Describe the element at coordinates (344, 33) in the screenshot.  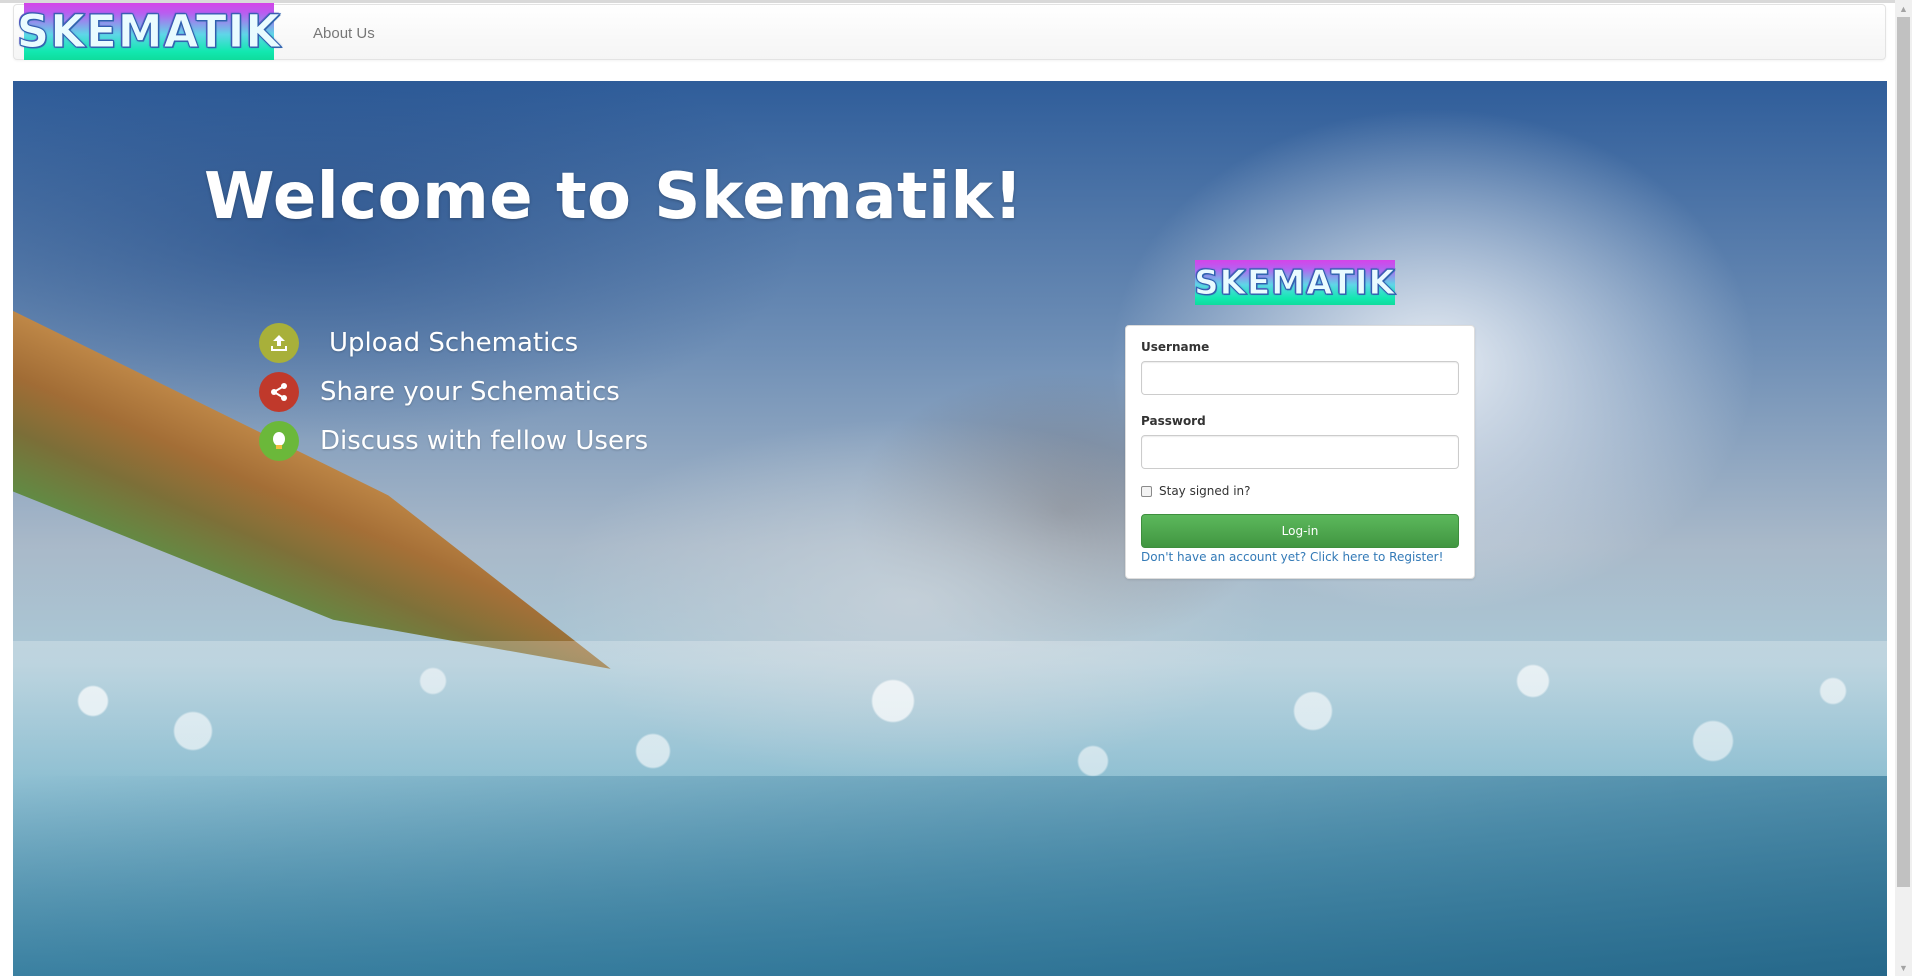
I see `about-us-link: About Us` at that location.